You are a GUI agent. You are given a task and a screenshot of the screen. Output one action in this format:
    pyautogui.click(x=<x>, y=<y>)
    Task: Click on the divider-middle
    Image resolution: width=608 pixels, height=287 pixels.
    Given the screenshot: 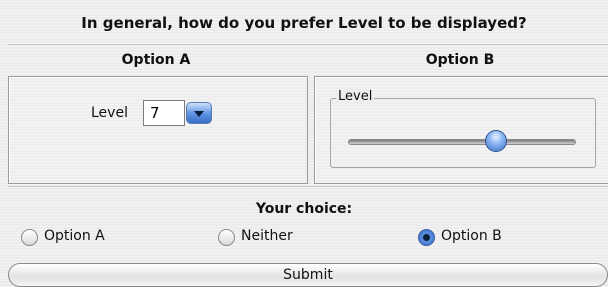 What is the action you would take?
    pyautogui.click(x=308, y=186)
    